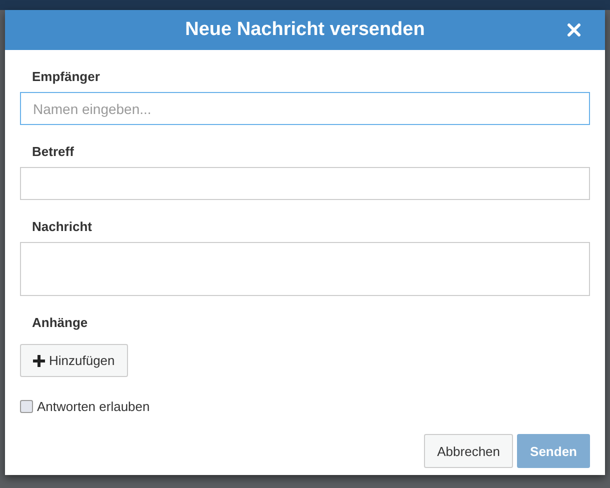  I want to click on cancel-button: Abbrechen, so click(469, 451).